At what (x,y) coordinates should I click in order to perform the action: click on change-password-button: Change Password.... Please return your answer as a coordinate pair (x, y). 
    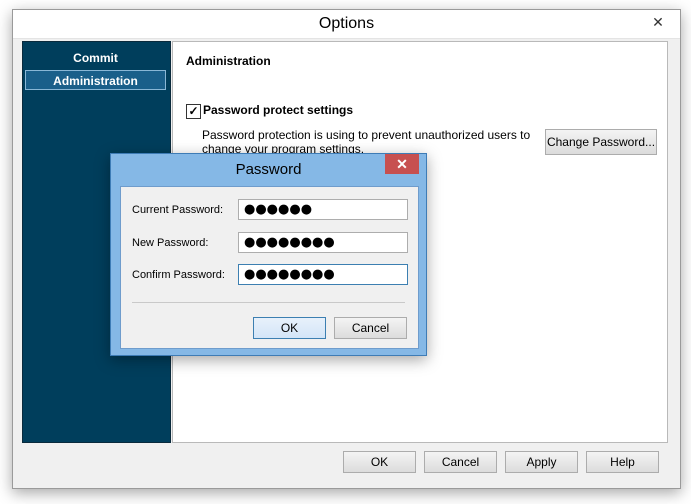
    Looking at the image, I should click on (601, 142).